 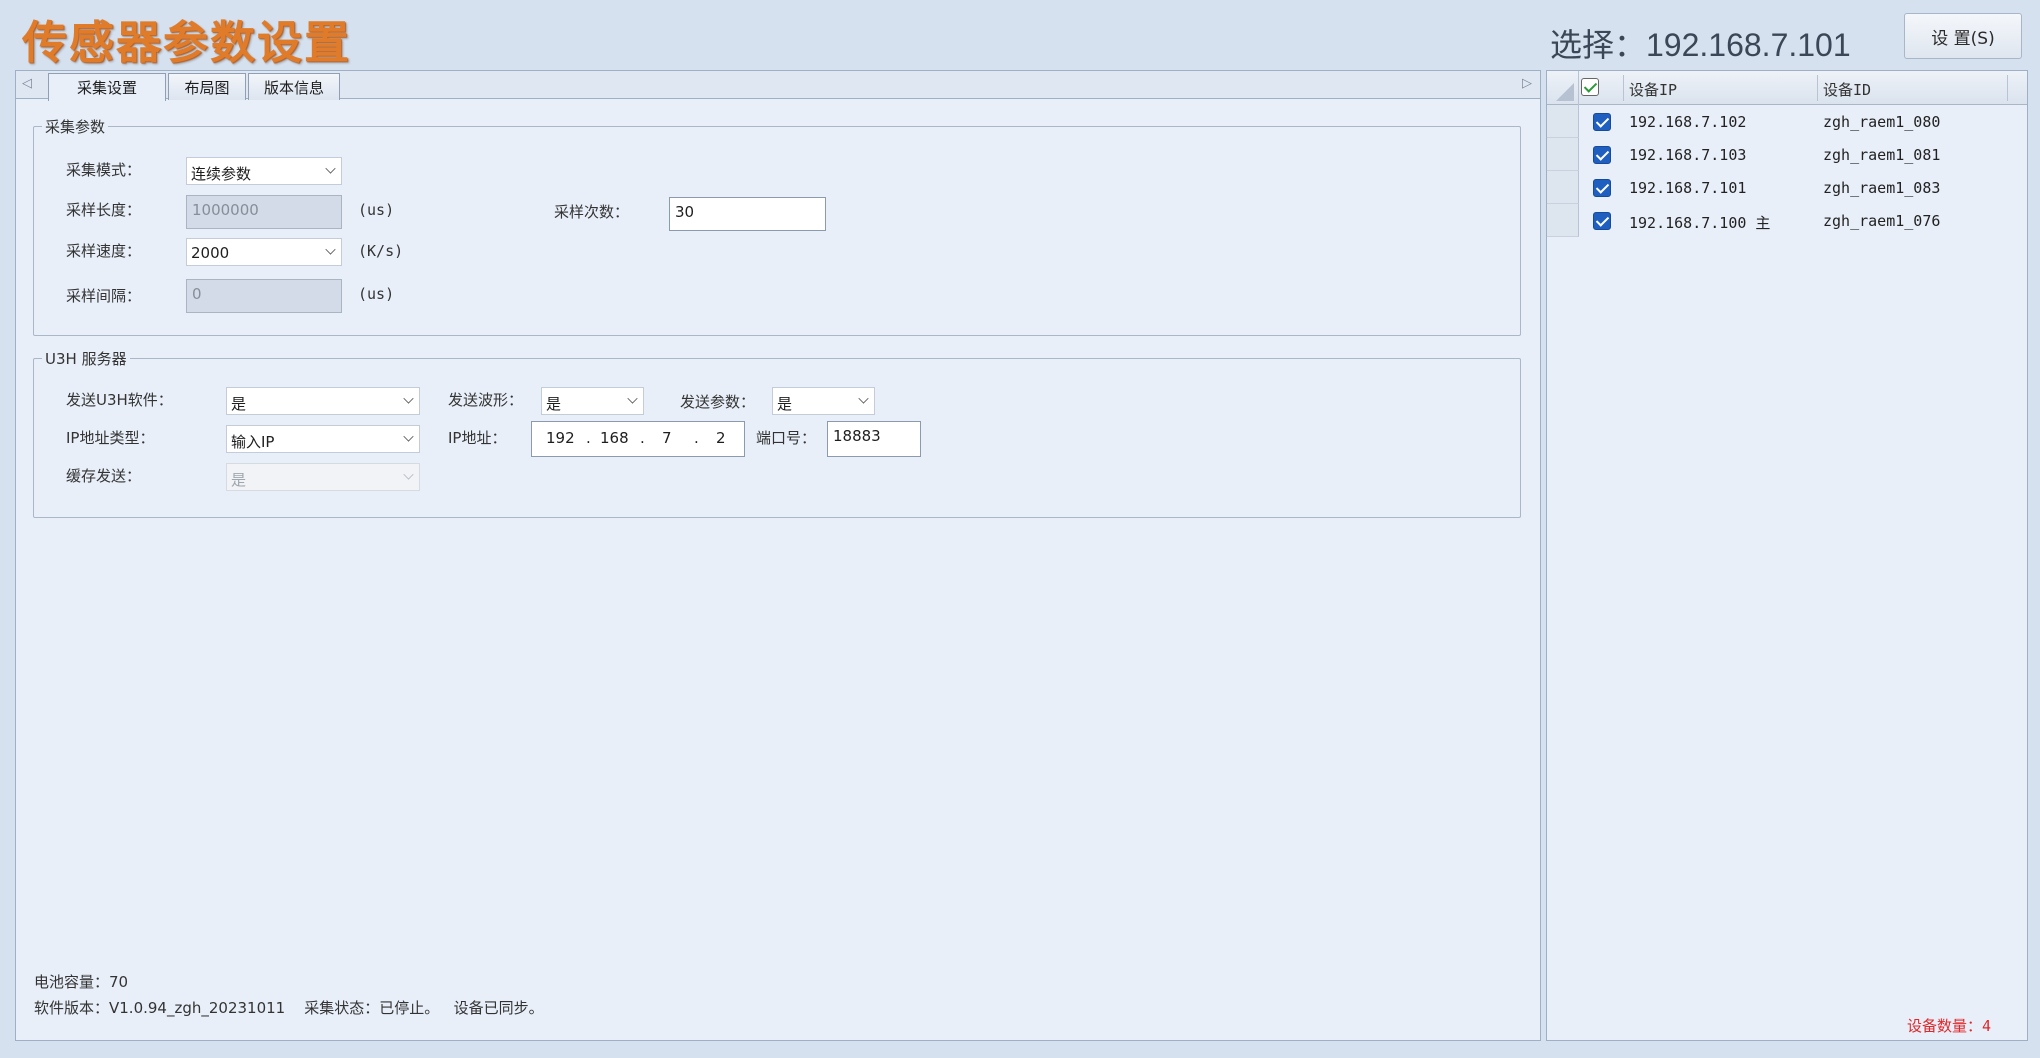 I want to click on server-legend: U3H 服务器, so click(x=86, y=358).